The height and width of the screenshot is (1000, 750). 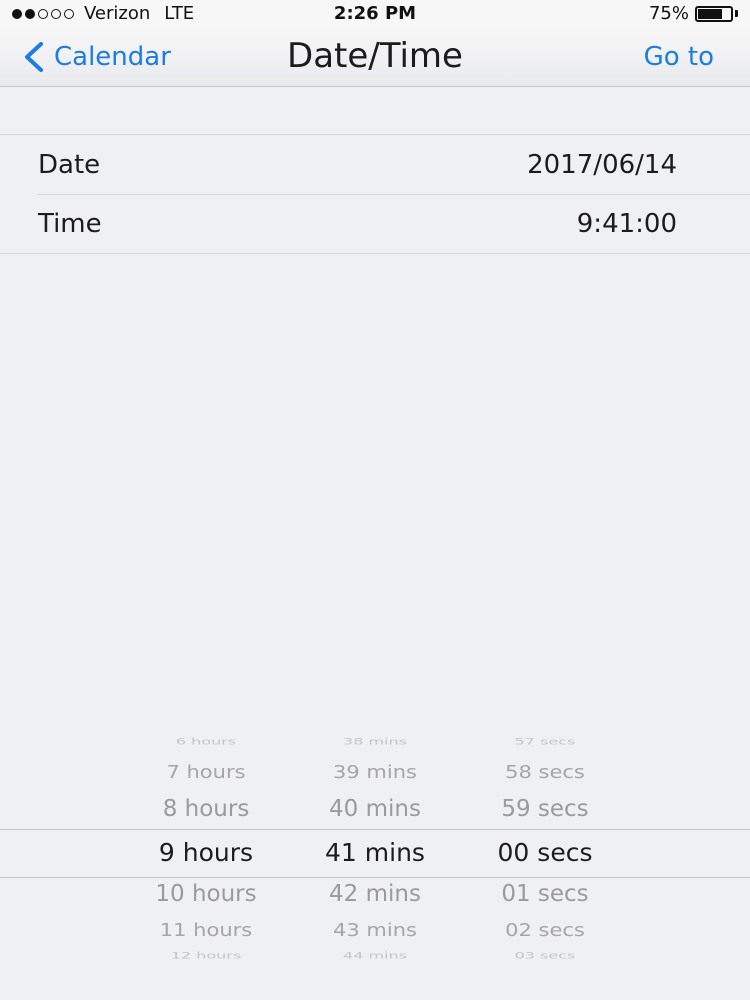 What do you see at coordinates (545, 930) in the screenshot?
I see `picker-item: 02 secs` at bounding box center [545, 930].